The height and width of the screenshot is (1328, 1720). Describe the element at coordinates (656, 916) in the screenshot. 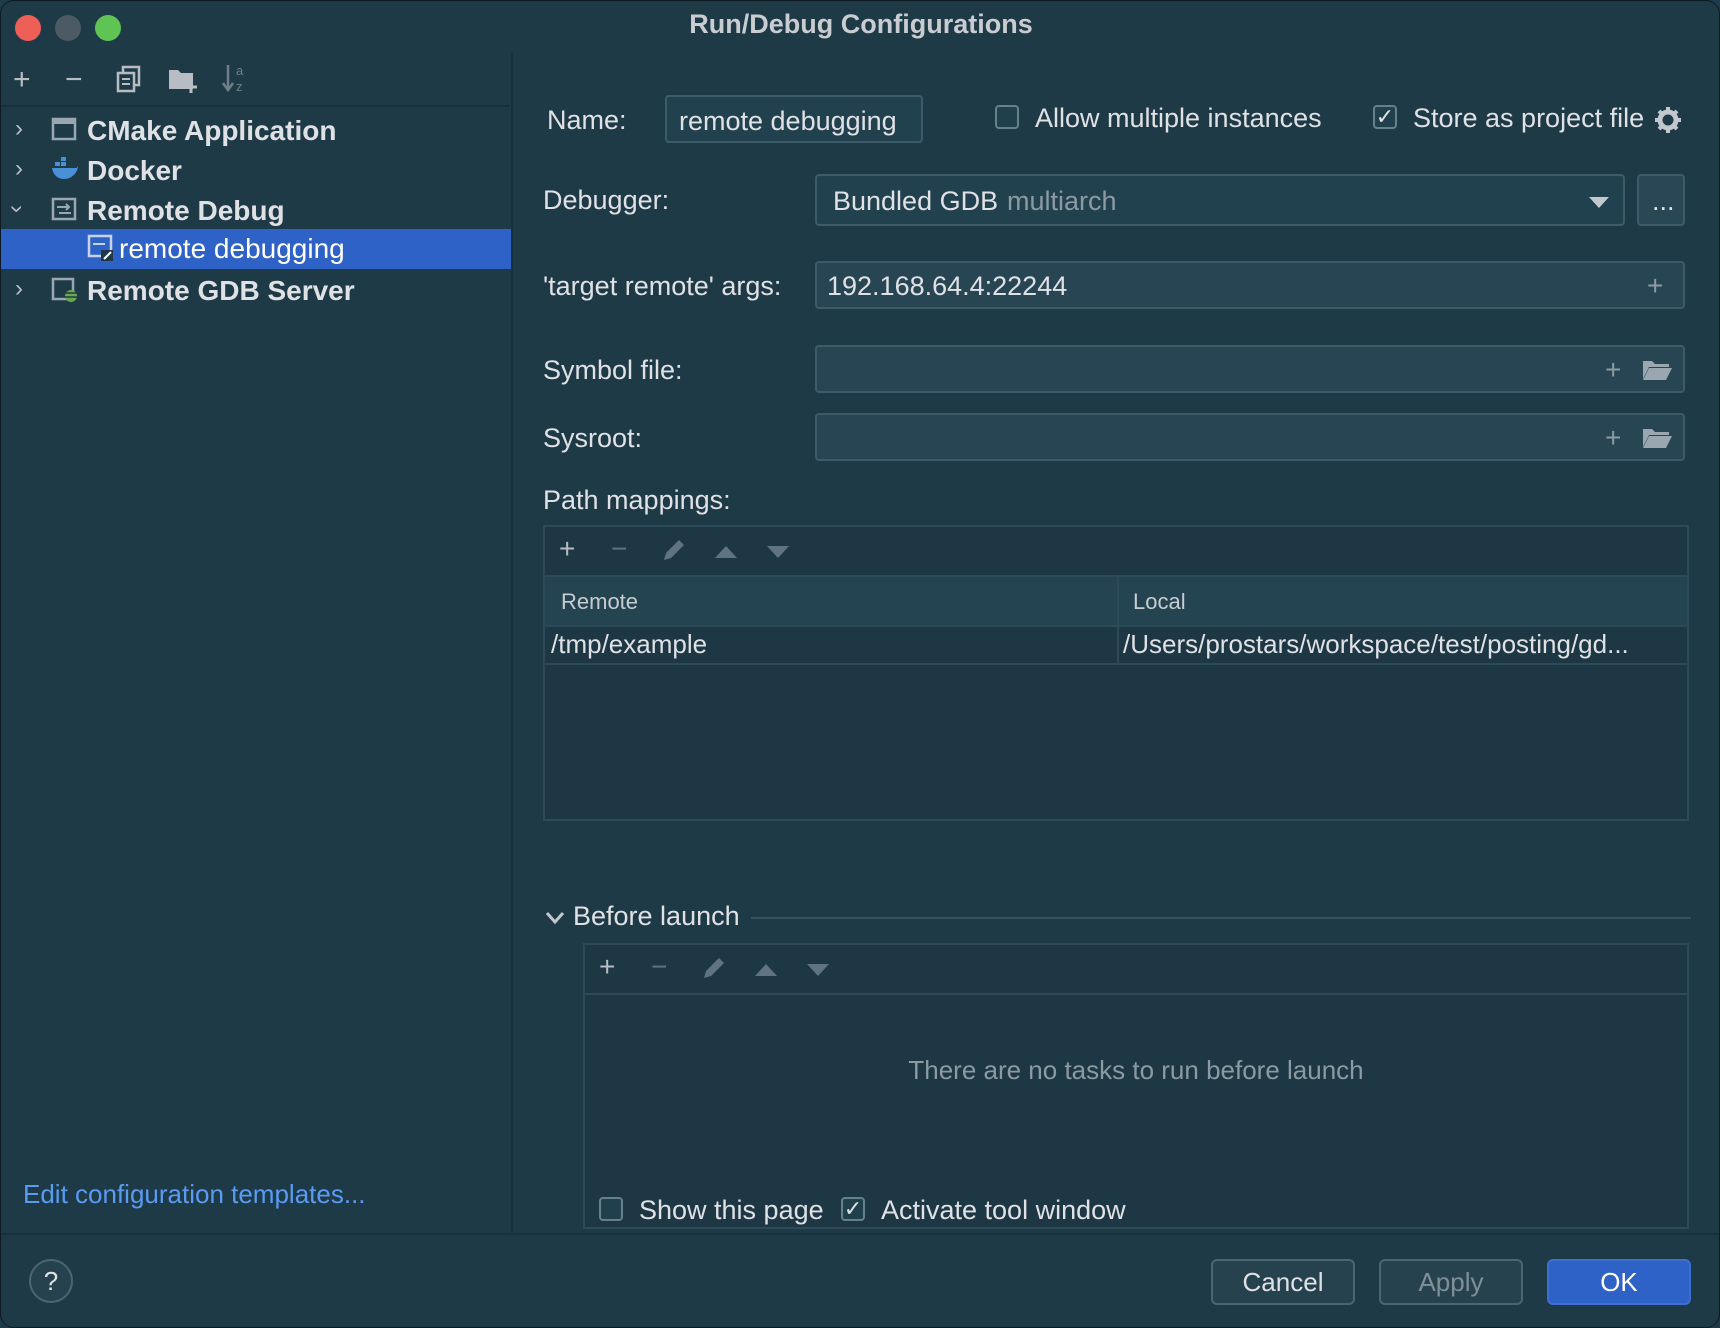

I see `before-launch-label: Before launch` at that location.